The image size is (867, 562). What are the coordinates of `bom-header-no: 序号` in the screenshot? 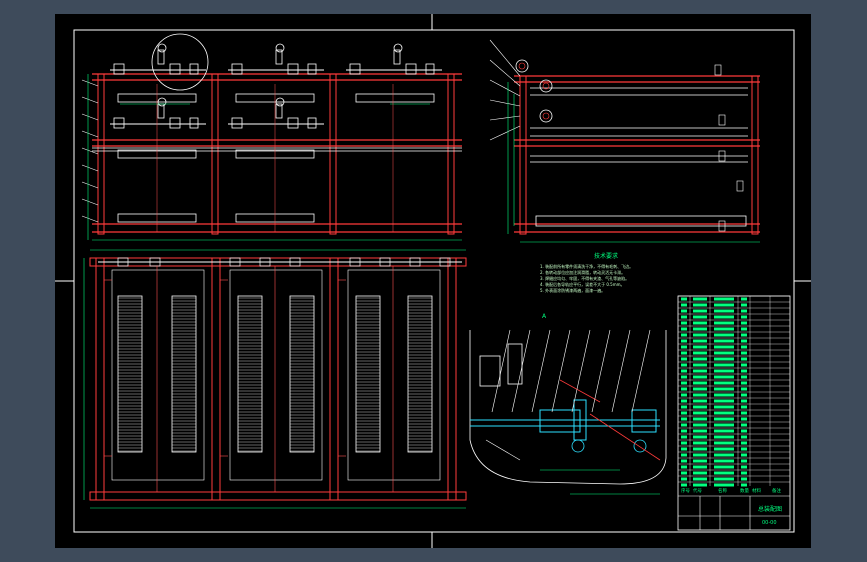 It's located at (685, 490).